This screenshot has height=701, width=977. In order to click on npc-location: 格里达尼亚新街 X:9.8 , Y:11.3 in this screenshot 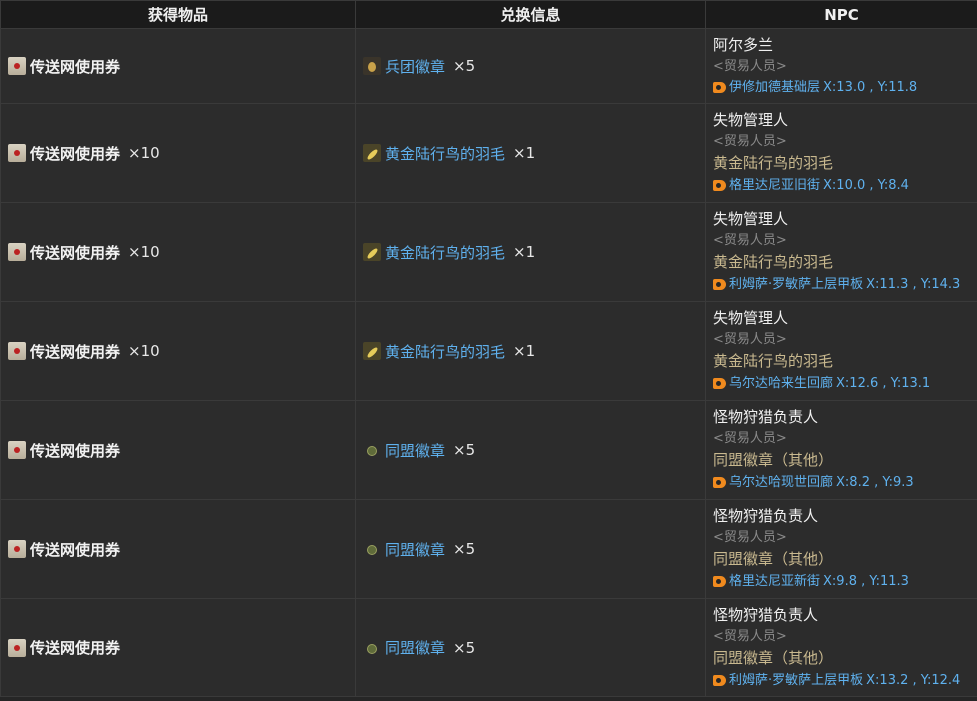, I will do `click(845, 581)`.